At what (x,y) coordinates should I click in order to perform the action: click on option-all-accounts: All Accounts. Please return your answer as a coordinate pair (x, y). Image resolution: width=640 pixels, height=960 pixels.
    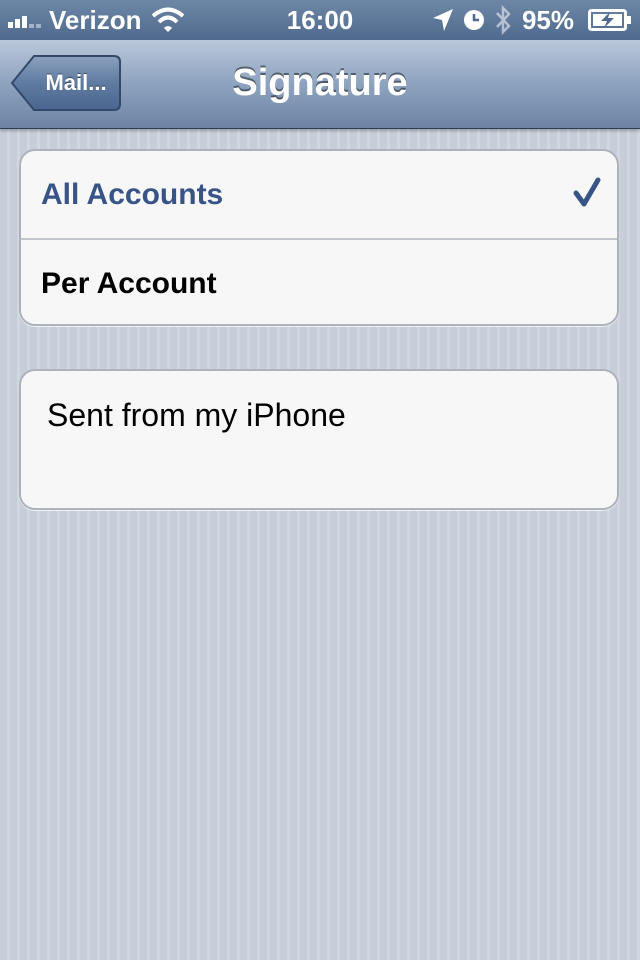
    Looking at the image, I should click on (319, 194).